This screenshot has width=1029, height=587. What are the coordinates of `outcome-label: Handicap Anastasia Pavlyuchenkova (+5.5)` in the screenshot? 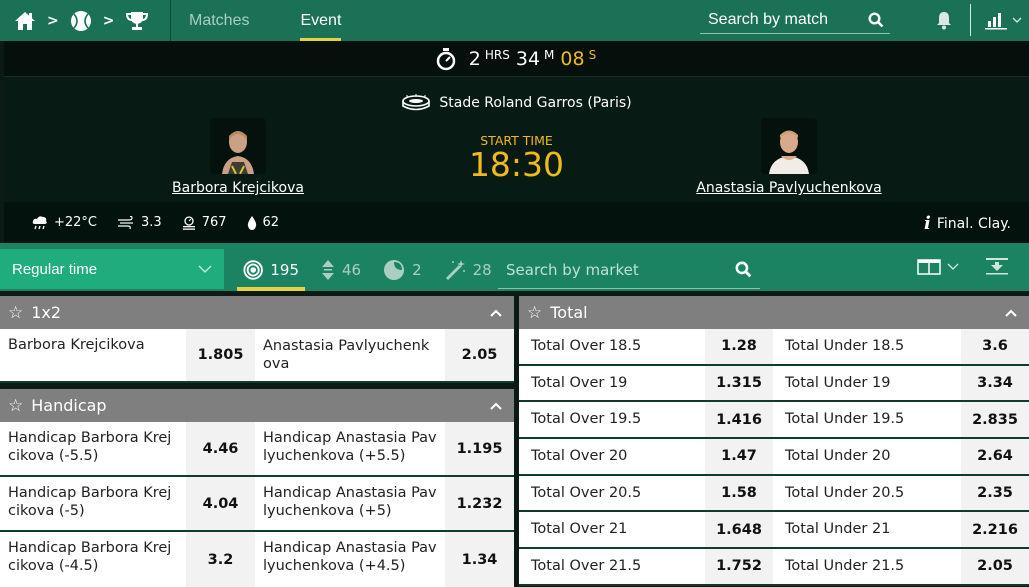 It's located at (350, 448).